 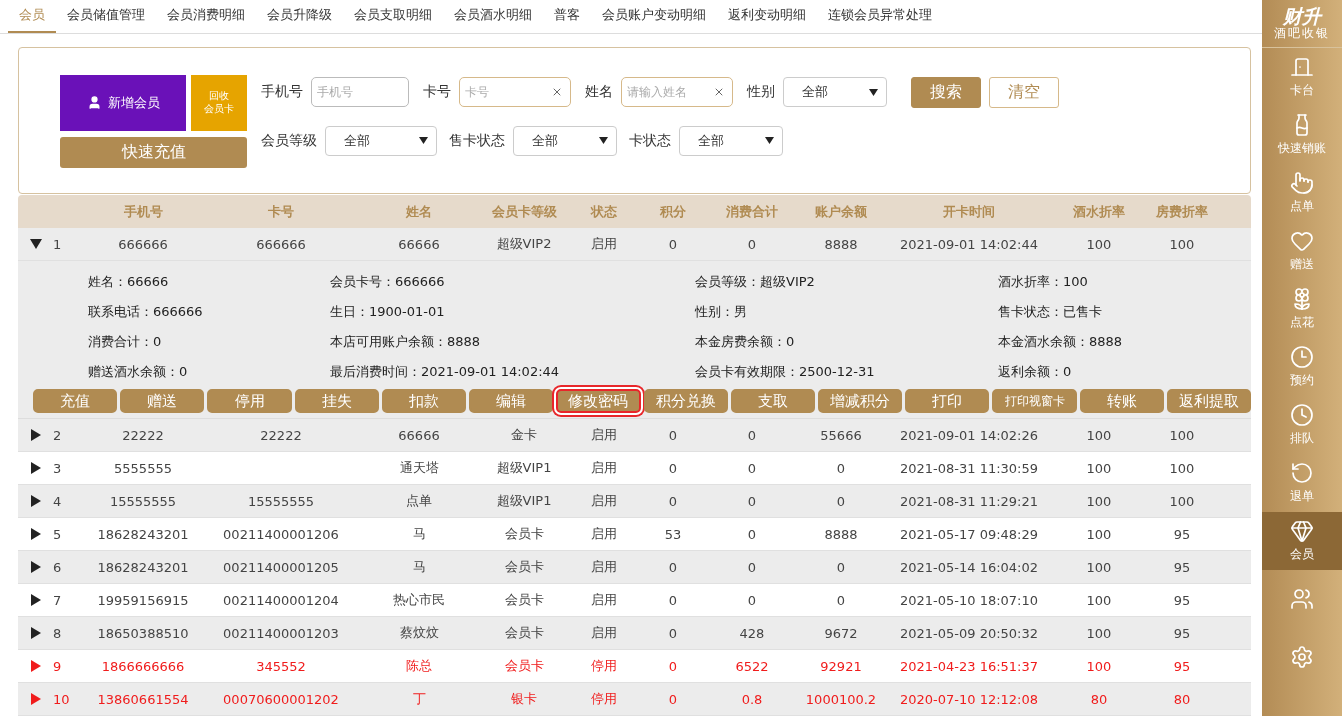 I want to click on input-field: 手机号, so click(x=360, y=92).